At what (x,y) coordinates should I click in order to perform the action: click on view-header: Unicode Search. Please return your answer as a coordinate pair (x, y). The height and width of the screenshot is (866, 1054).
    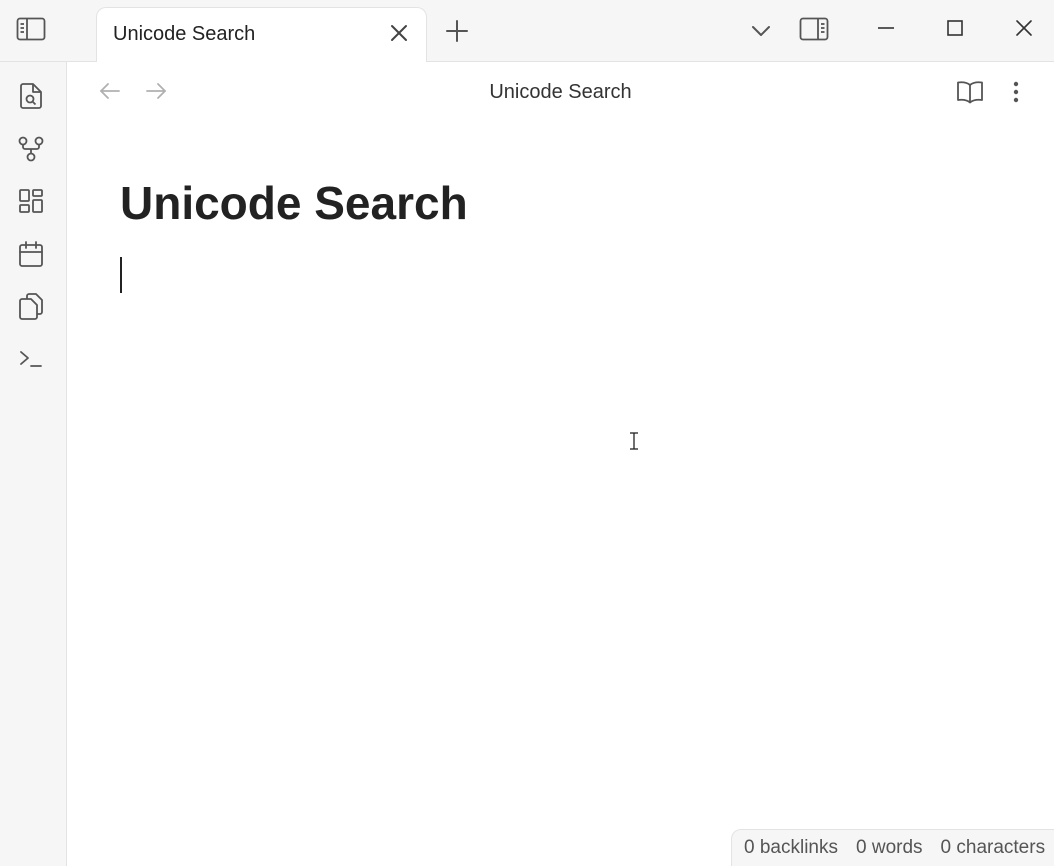
    Looking at the image, I should click on (560, 92).